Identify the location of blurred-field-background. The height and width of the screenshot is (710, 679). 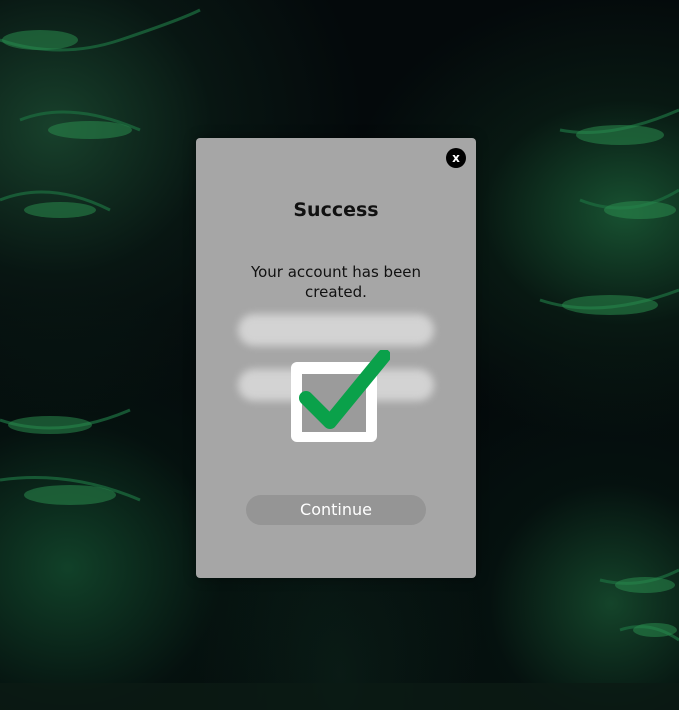
(336, 330).